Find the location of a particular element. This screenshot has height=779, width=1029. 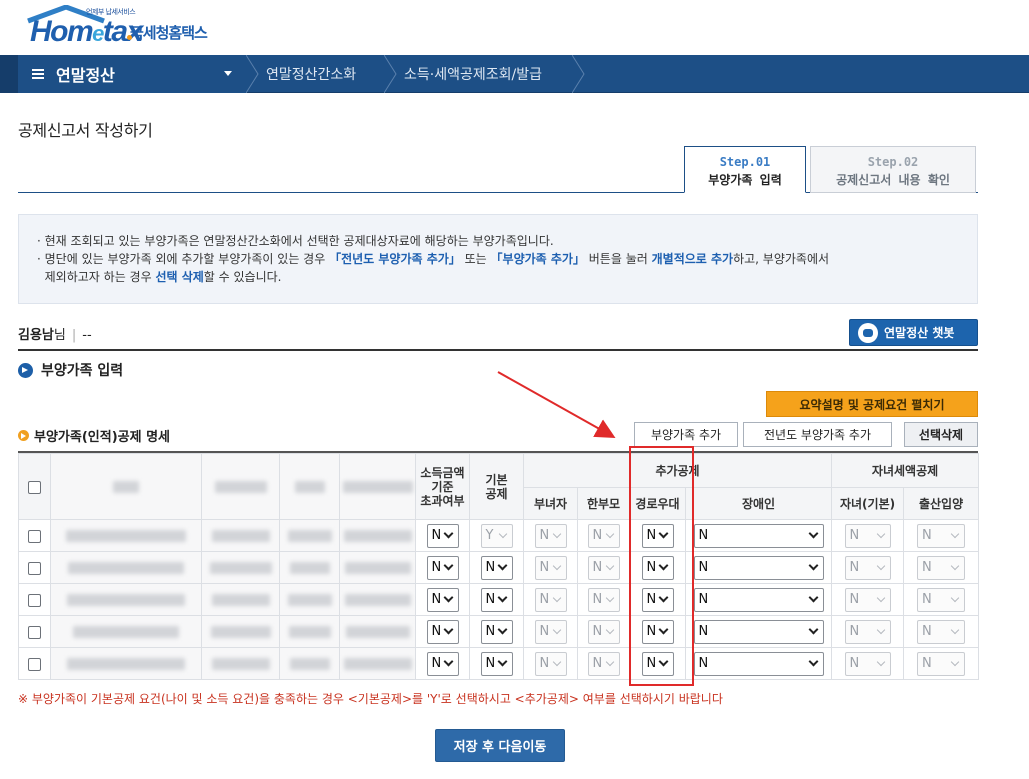

annotation-arrow-icon is located at coordinates (556, 404).